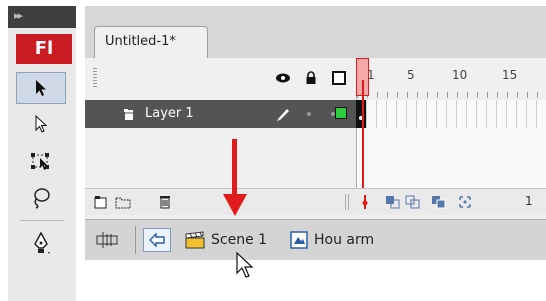 This screenshot has width=546, height=301. I want to click on layer-page-icon, so click(130, 116).